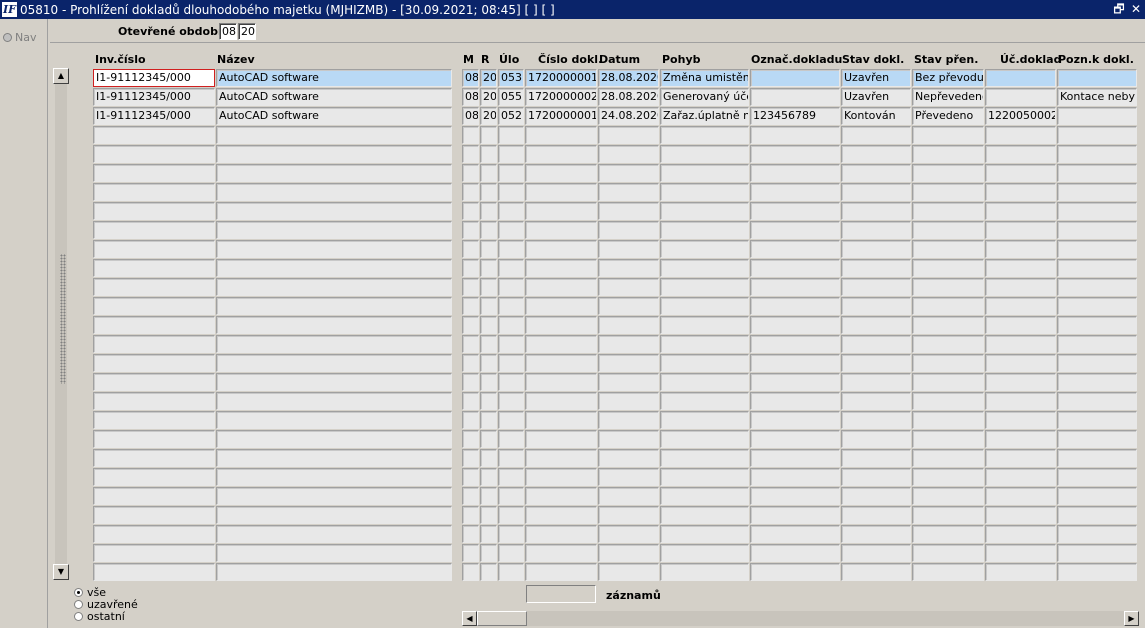  I want to click on cell-cislo-dokl: 1720000002, so click(561, 97).